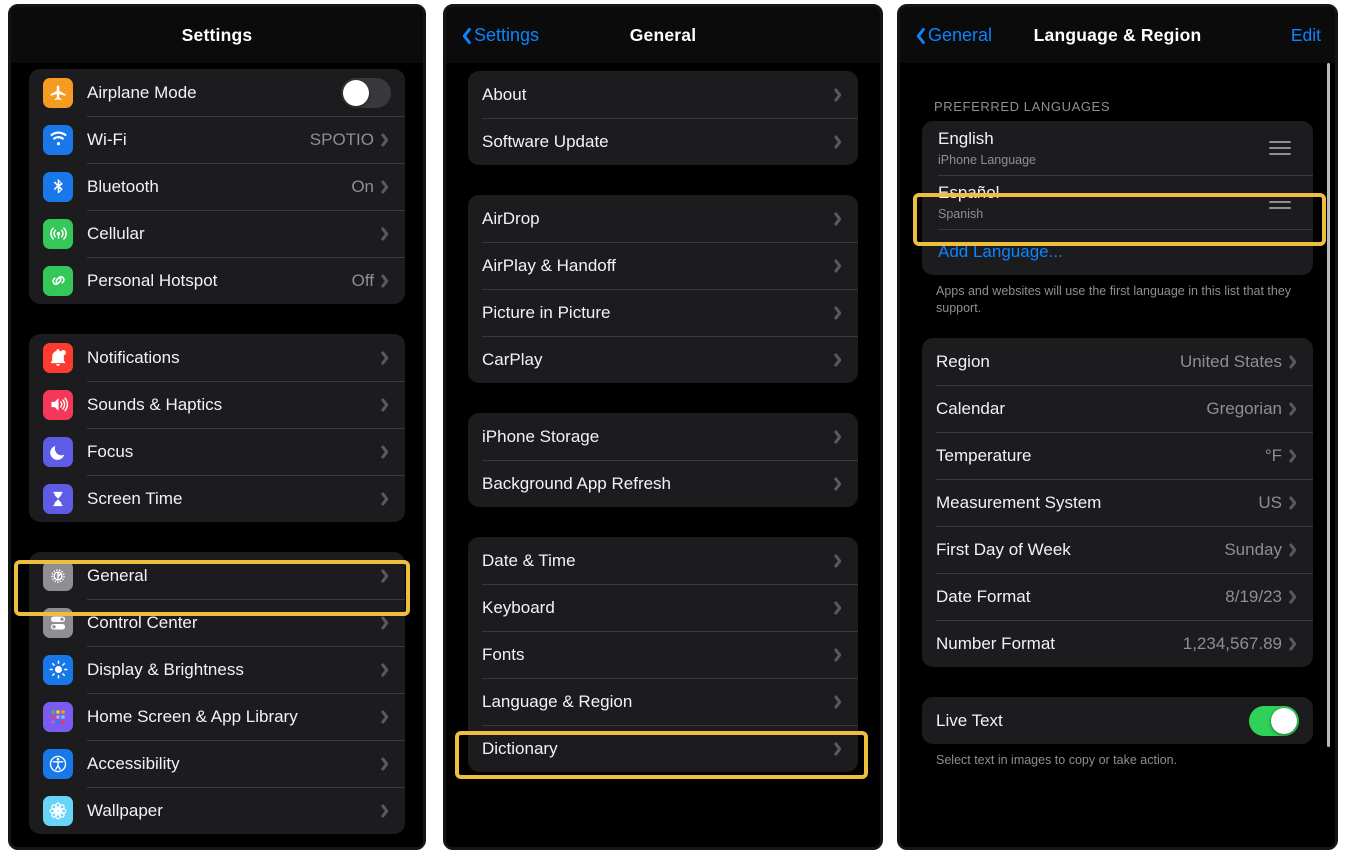 Image resolution: width=1346 pixels, height=854 pixels. What do you see at coordinates (545, 141) in the screenshot?
I see `list-item-label: Software Update` at bounding box center [545, 141].